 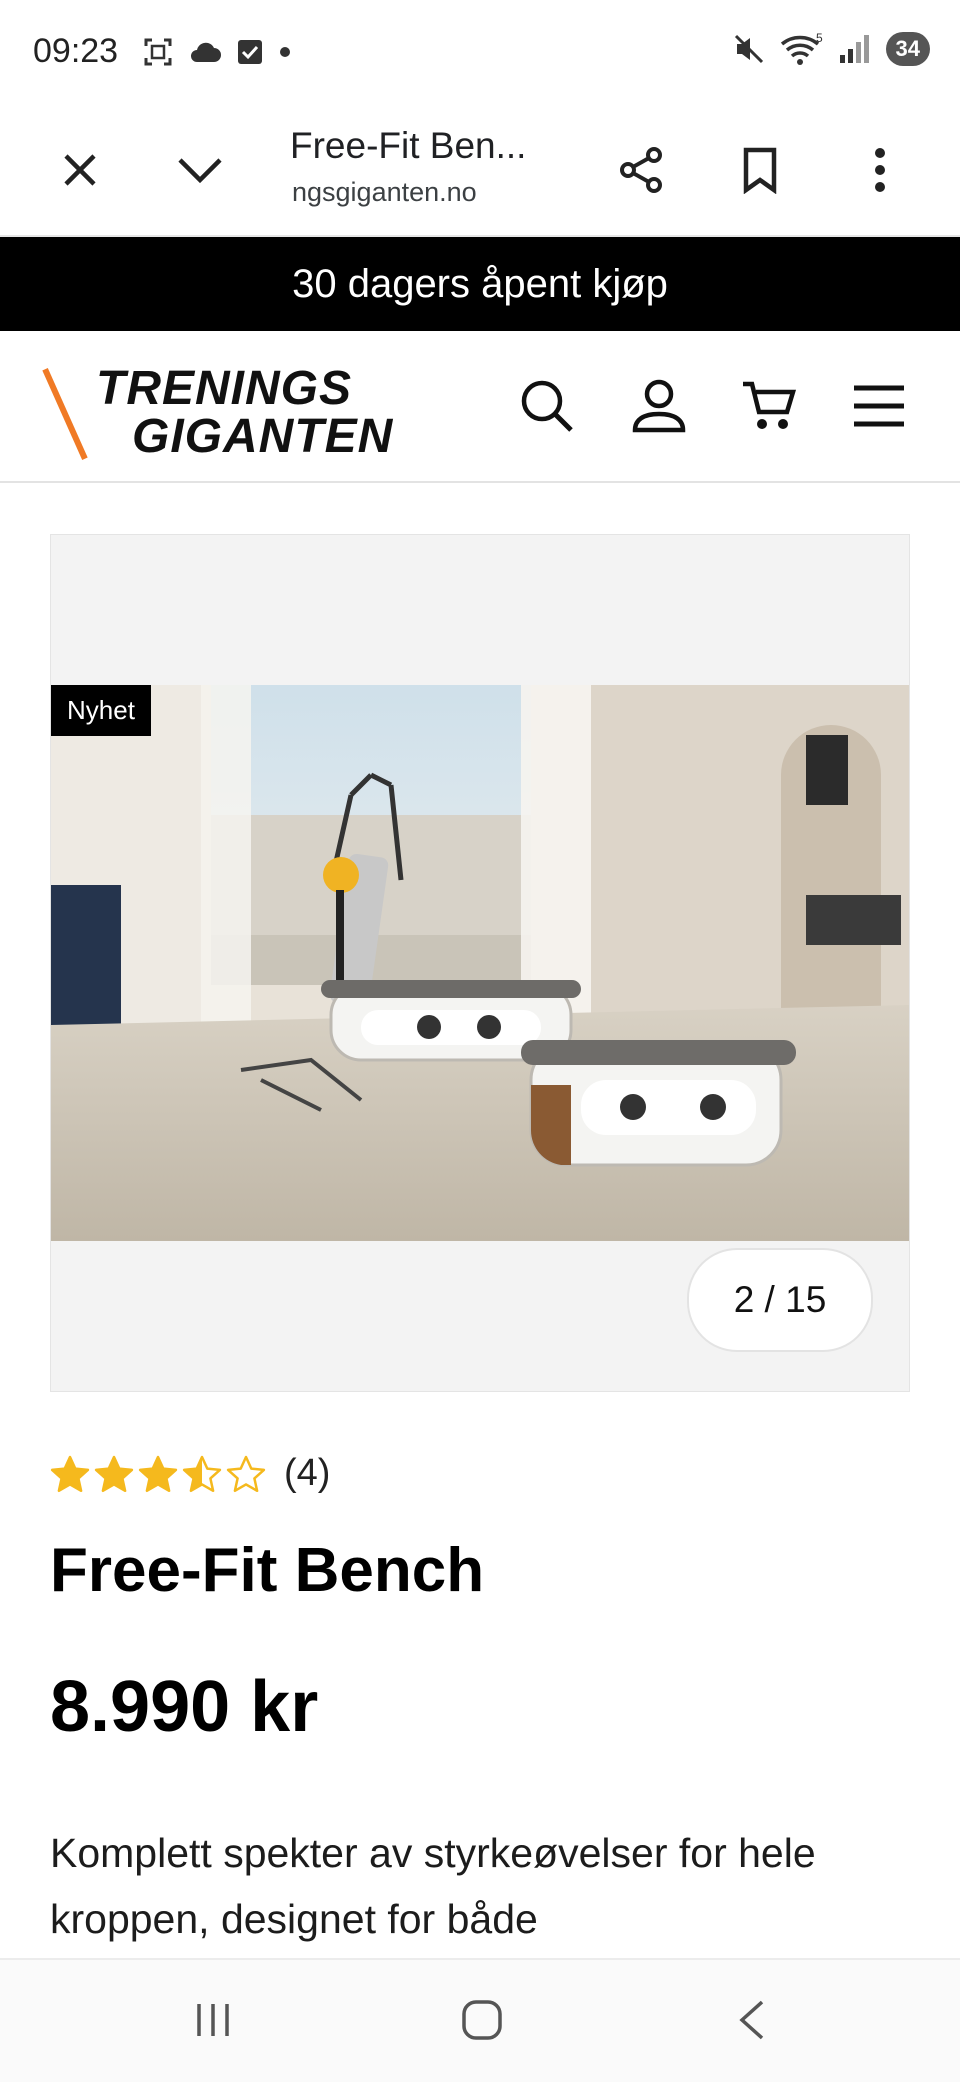 What do you see at coordinates (250, 52) in the screenshot?
I see `checkbox-icon` at bounding box center [250, 52].